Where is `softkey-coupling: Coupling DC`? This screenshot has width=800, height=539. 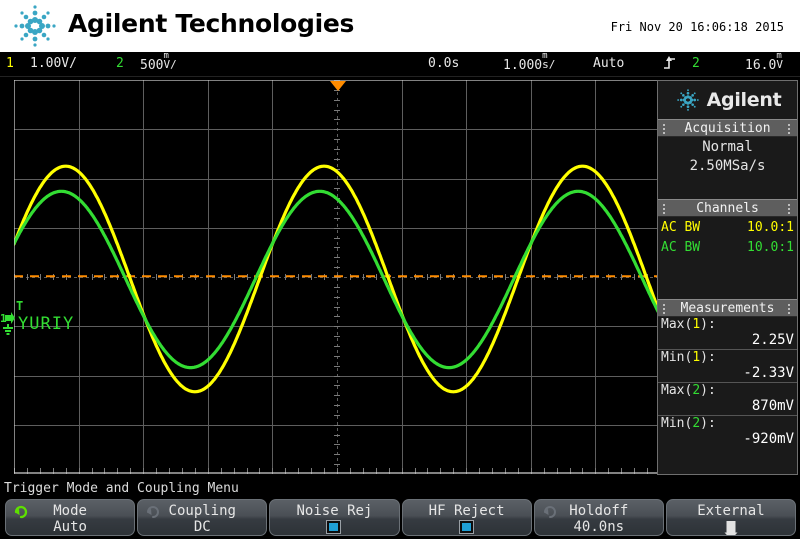 softkey-coupling: Coupling DC is located at coordinates (202, 517).